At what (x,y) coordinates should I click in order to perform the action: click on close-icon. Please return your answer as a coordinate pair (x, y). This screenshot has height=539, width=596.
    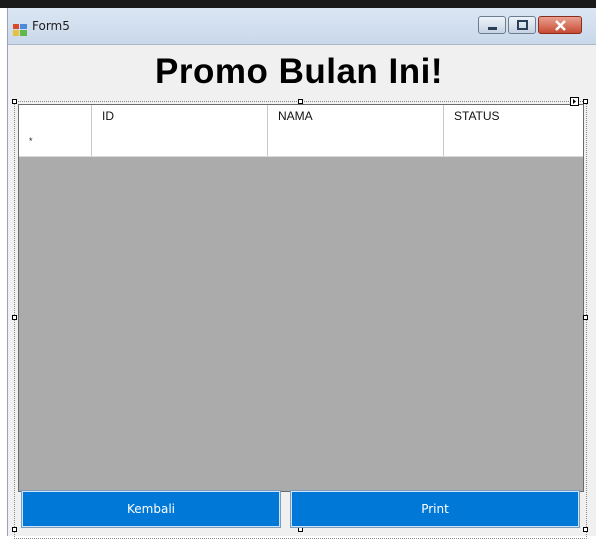
    Looking at the image, I should click on (560, 25).